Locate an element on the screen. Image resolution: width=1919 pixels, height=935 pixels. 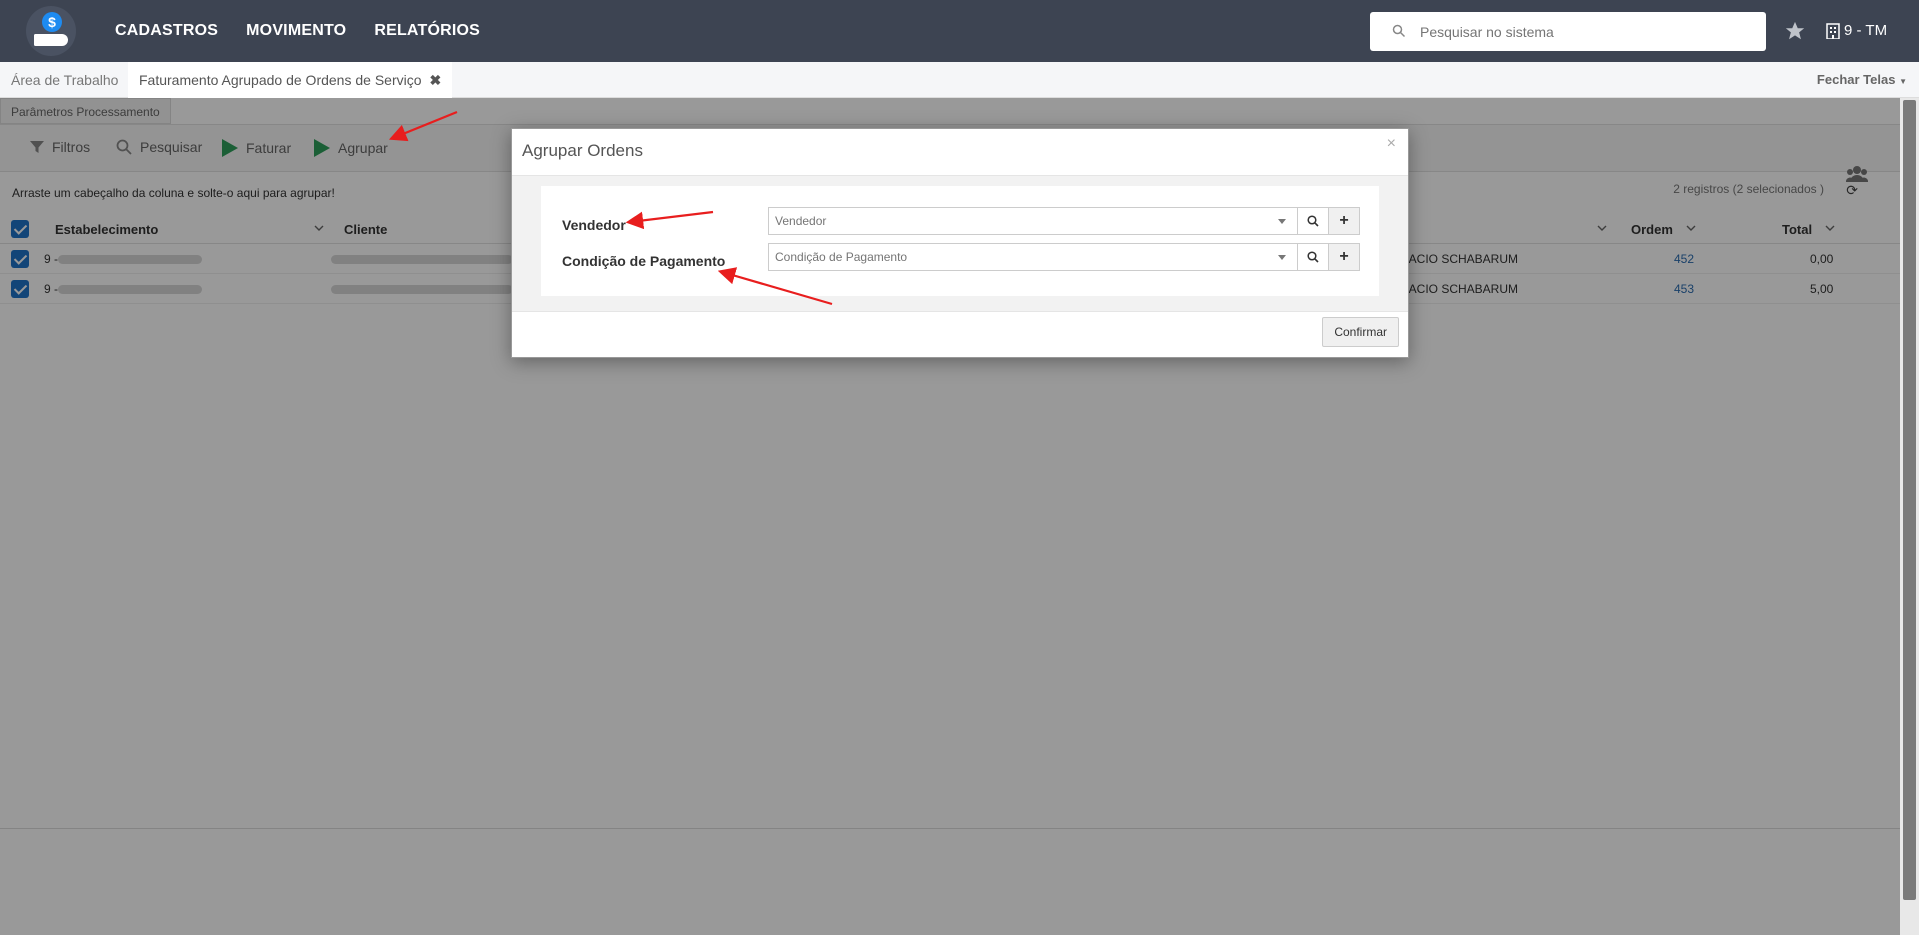
confirm-button: Confirmar is located at coordinates (1360, 332).